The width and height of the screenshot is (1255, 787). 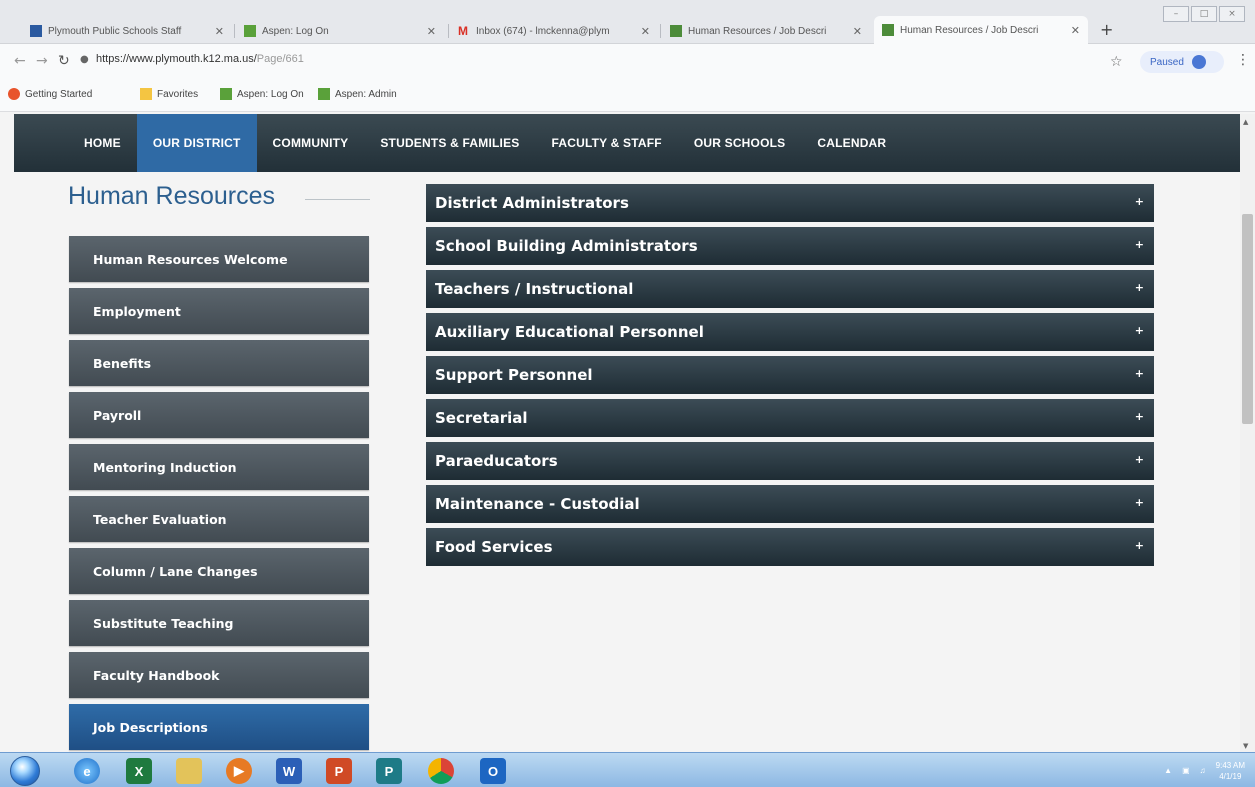 What do you see at coordinates (790, 203) in the screenshot?
I see `accordion-district-administrators: District Administrators +` at bounding box center [790, 203].